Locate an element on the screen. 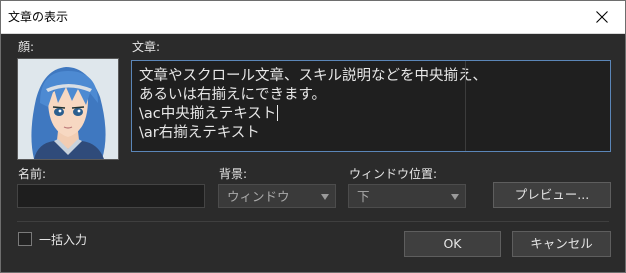 This screenshot has width=626, height=273. face-portrait is located at coordinates (68, 109).